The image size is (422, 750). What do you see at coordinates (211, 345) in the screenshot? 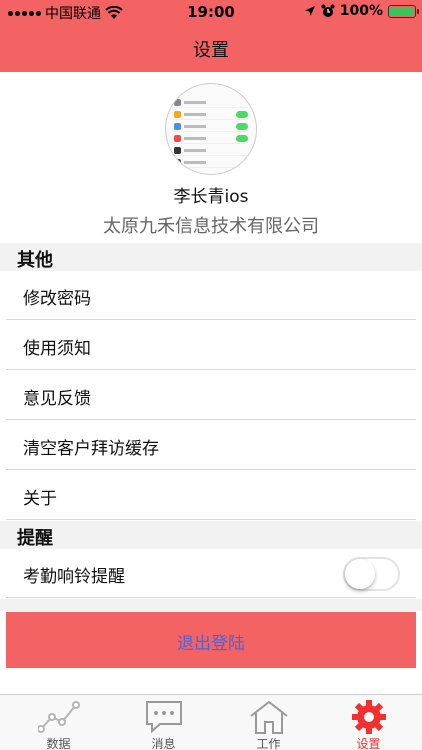
I see `usage-notice-item: 使用须知` at bounding box center [211, 345].